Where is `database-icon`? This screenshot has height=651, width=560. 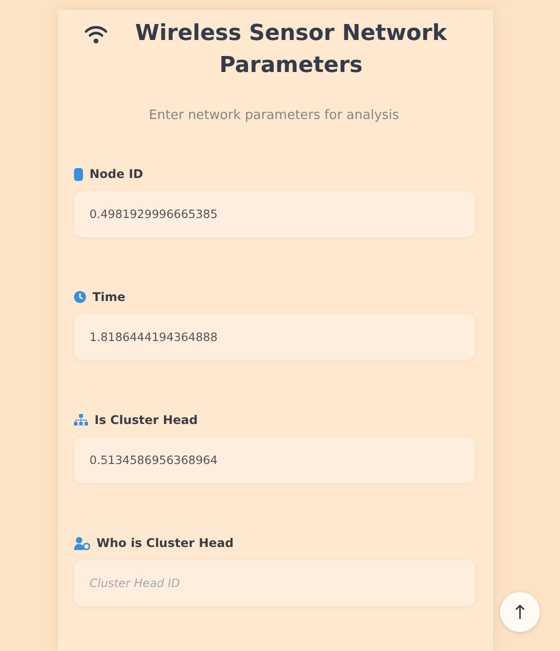 database-icon is located at coordinates (78, 174).